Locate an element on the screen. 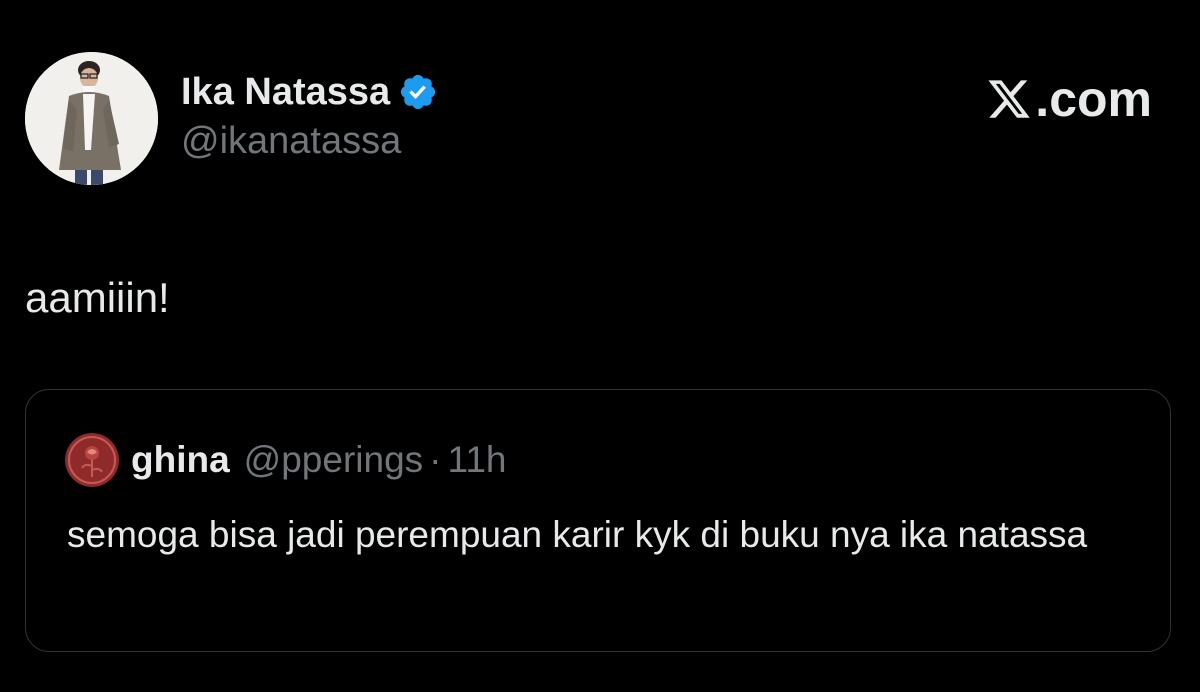 Image resolution: width=1200 pixels, height=692 pixels. tweet-author: Ika Natassa @ikanatassa is located at coordinates (231, 118).